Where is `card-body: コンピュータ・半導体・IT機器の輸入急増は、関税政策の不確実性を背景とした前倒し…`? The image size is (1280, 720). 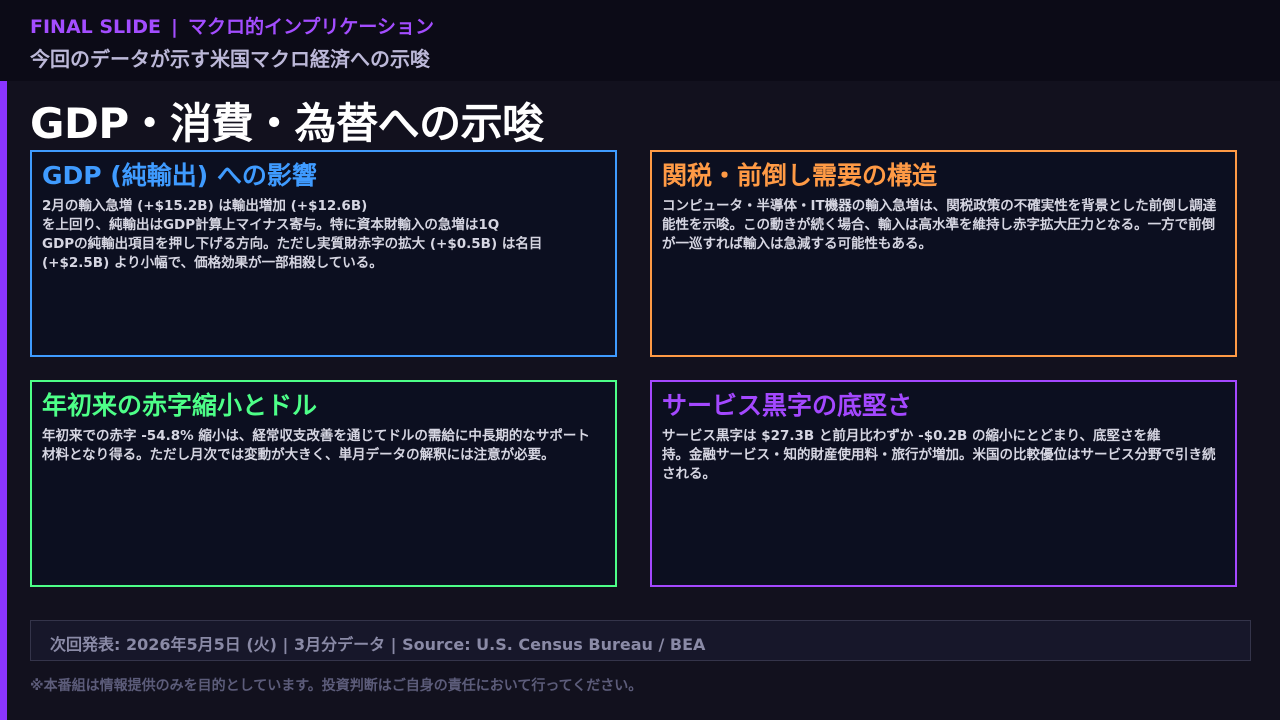 card-body: コンピュータ・半導体・IT機器の輸入急増は、関税政策の不確実性を背景とした前倒し… is located at coordinates (939, 225).